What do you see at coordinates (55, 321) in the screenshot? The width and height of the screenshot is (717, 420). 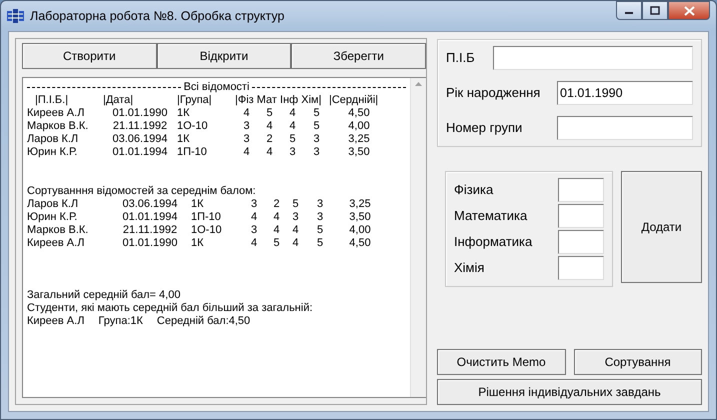 I see `memo-line: Киреев А.Л` at bounding box center [55, 321].